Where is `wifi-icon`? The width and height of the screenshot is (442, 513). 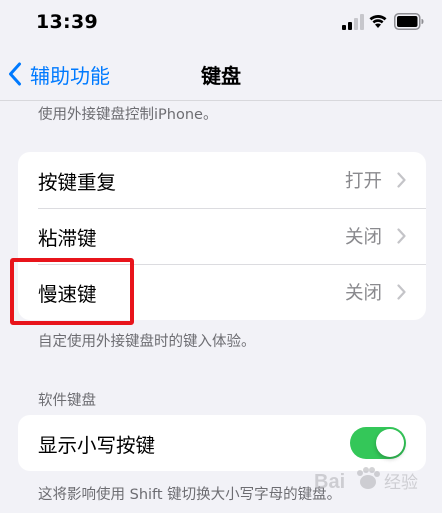
wifi-icon is located at coordinates (378, 21).